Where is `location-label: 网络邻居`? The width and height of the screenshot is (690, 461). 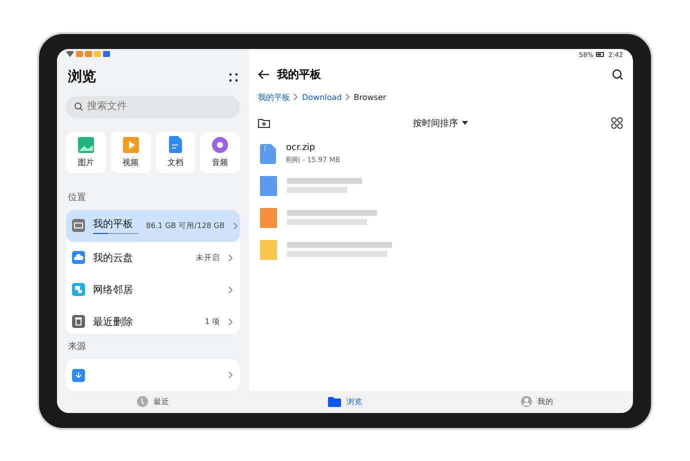
location-label: 网络邻居 is located at coordinates (113, 290).